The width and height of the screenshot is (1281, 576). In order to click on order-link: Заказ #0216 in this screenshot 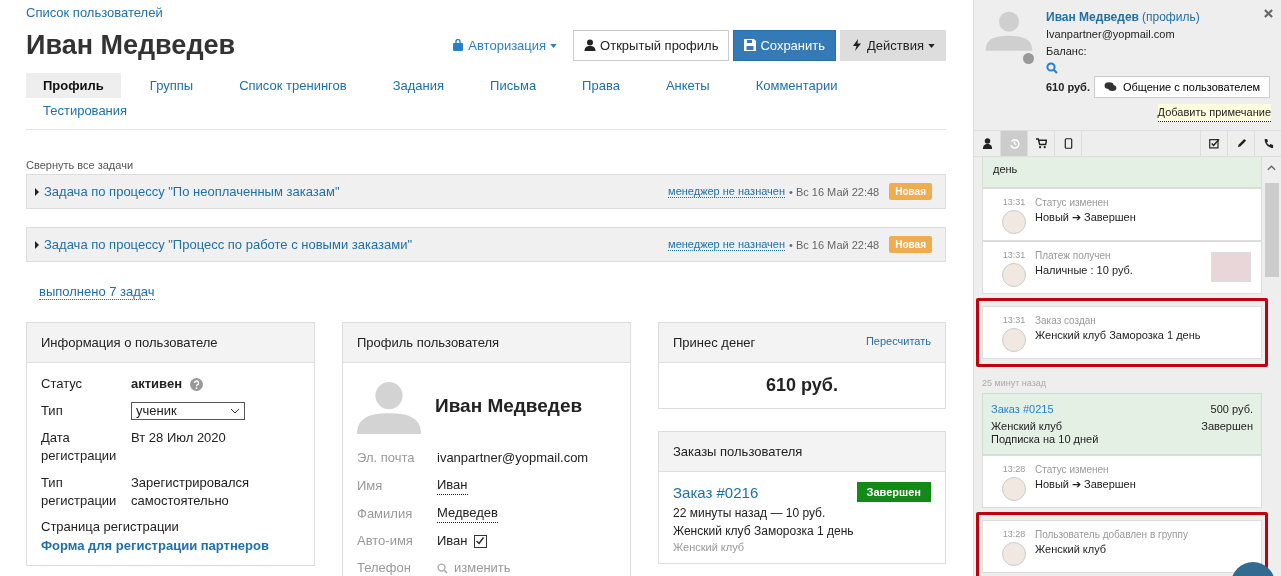, I will do `click(716, 492)`.